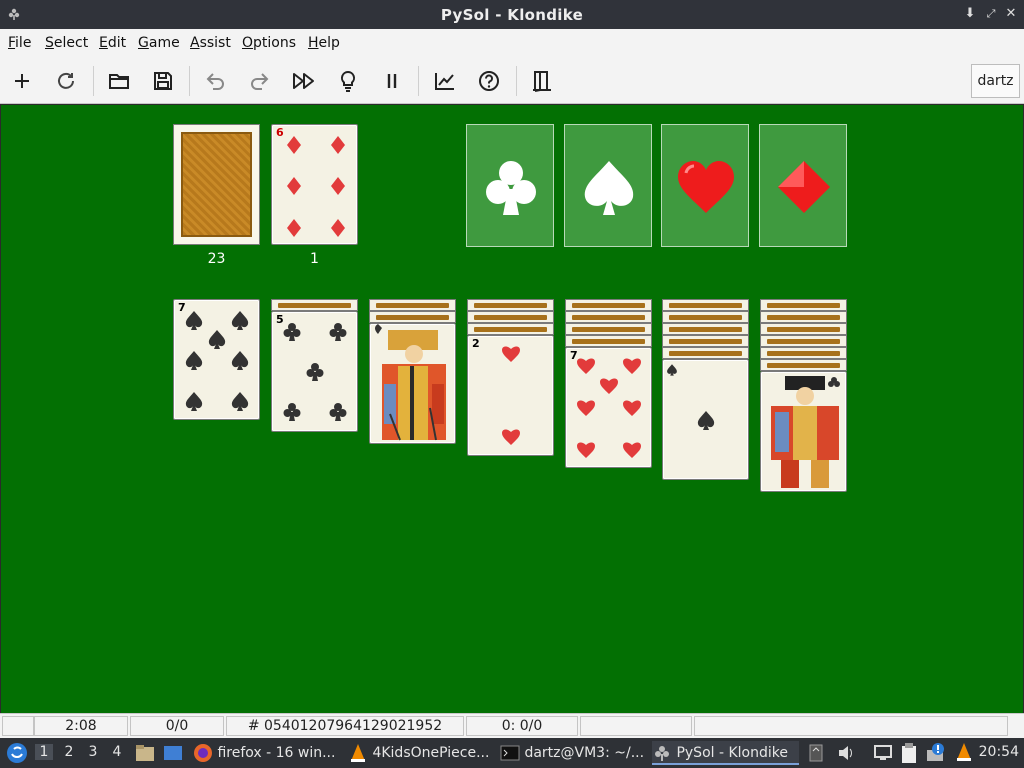 Image resolution: width=1024 pixels, height=768 pixels. I want to click on minimize-button: ⬇, so click(970, 14).